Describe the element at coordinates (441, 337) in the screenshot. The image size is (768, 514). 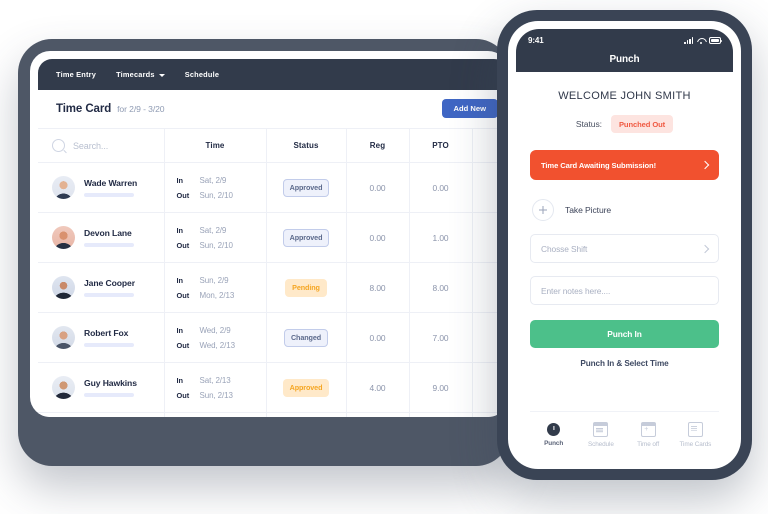
I see `pto-cell: 7.00` at that location.